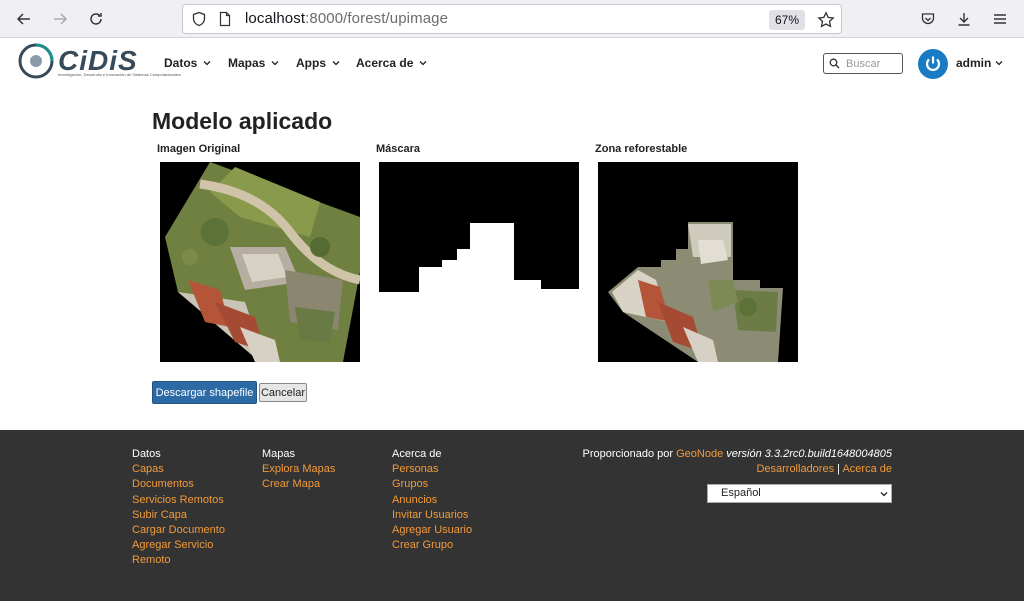 The image size is (1024, 601). Describe the element at coordinates (928, 19) in the screenshot. I see `pocket-icon` at that location.